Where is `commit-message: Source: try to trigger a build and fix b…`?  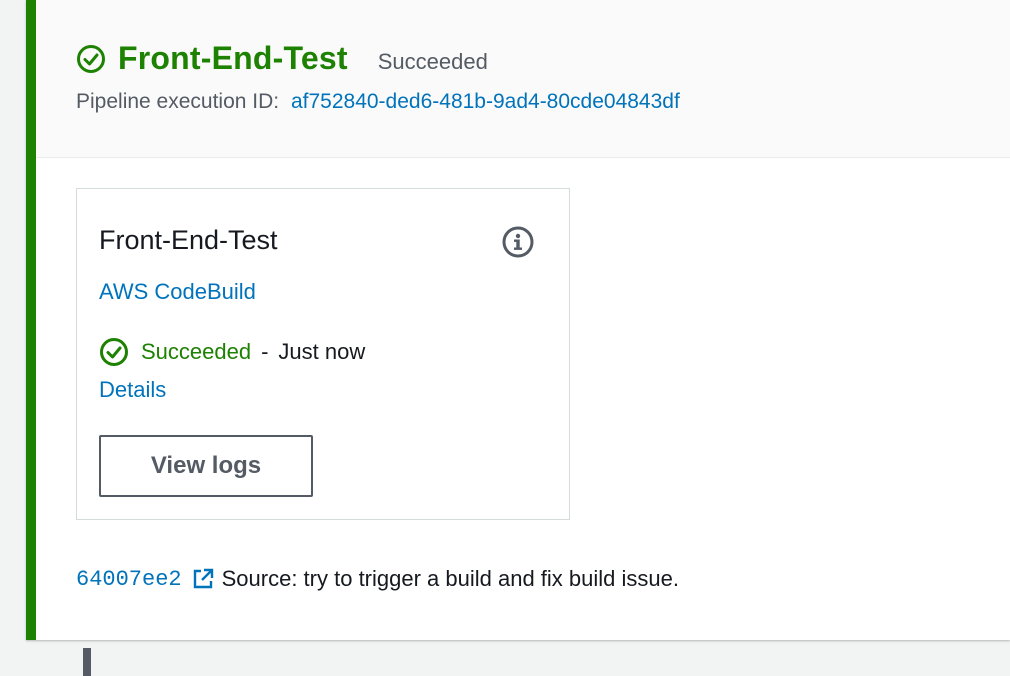
commit-message: Source: try to trigger a build and fix b… is located at coordinates (450, 578).